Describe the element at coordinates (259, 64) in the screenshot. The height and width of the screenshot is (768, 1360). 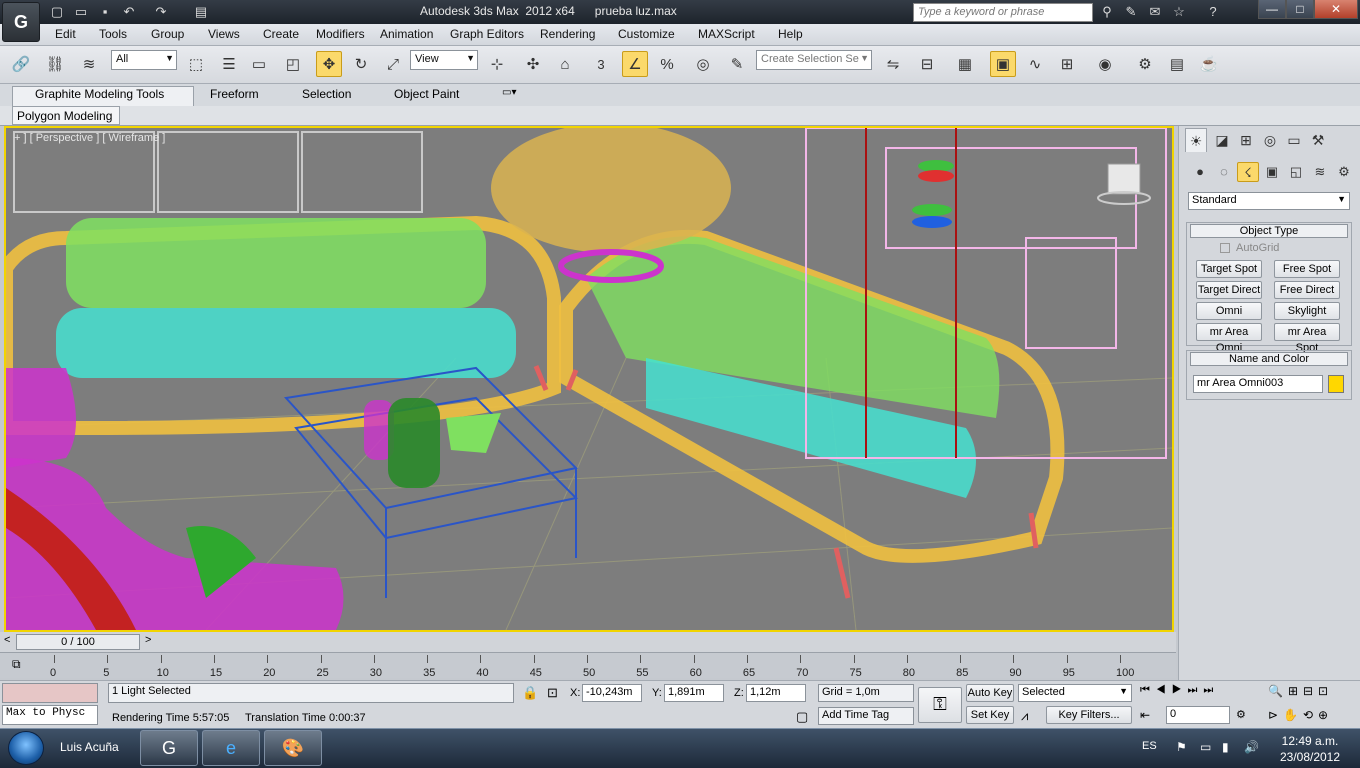
I see `rectangular-selection-icon: ▭` at that location.